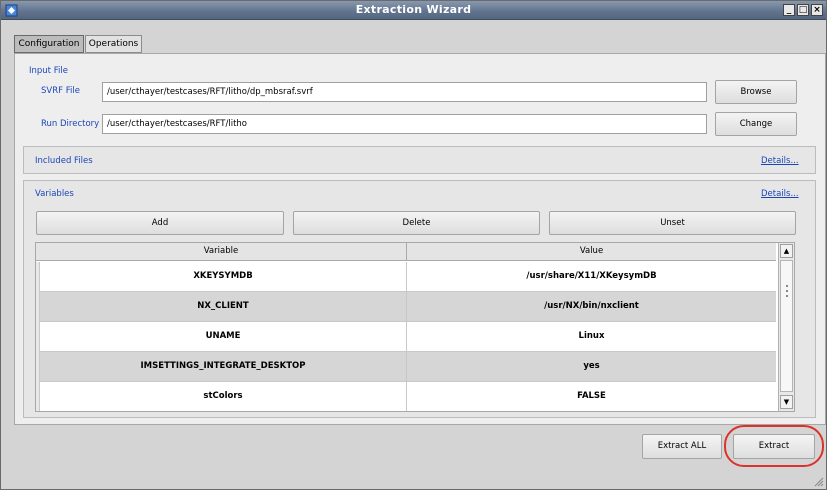 The width and height of the screenshot is (827, 490). I want to click on scroll-up-icon: ▲, so click(786, 251).